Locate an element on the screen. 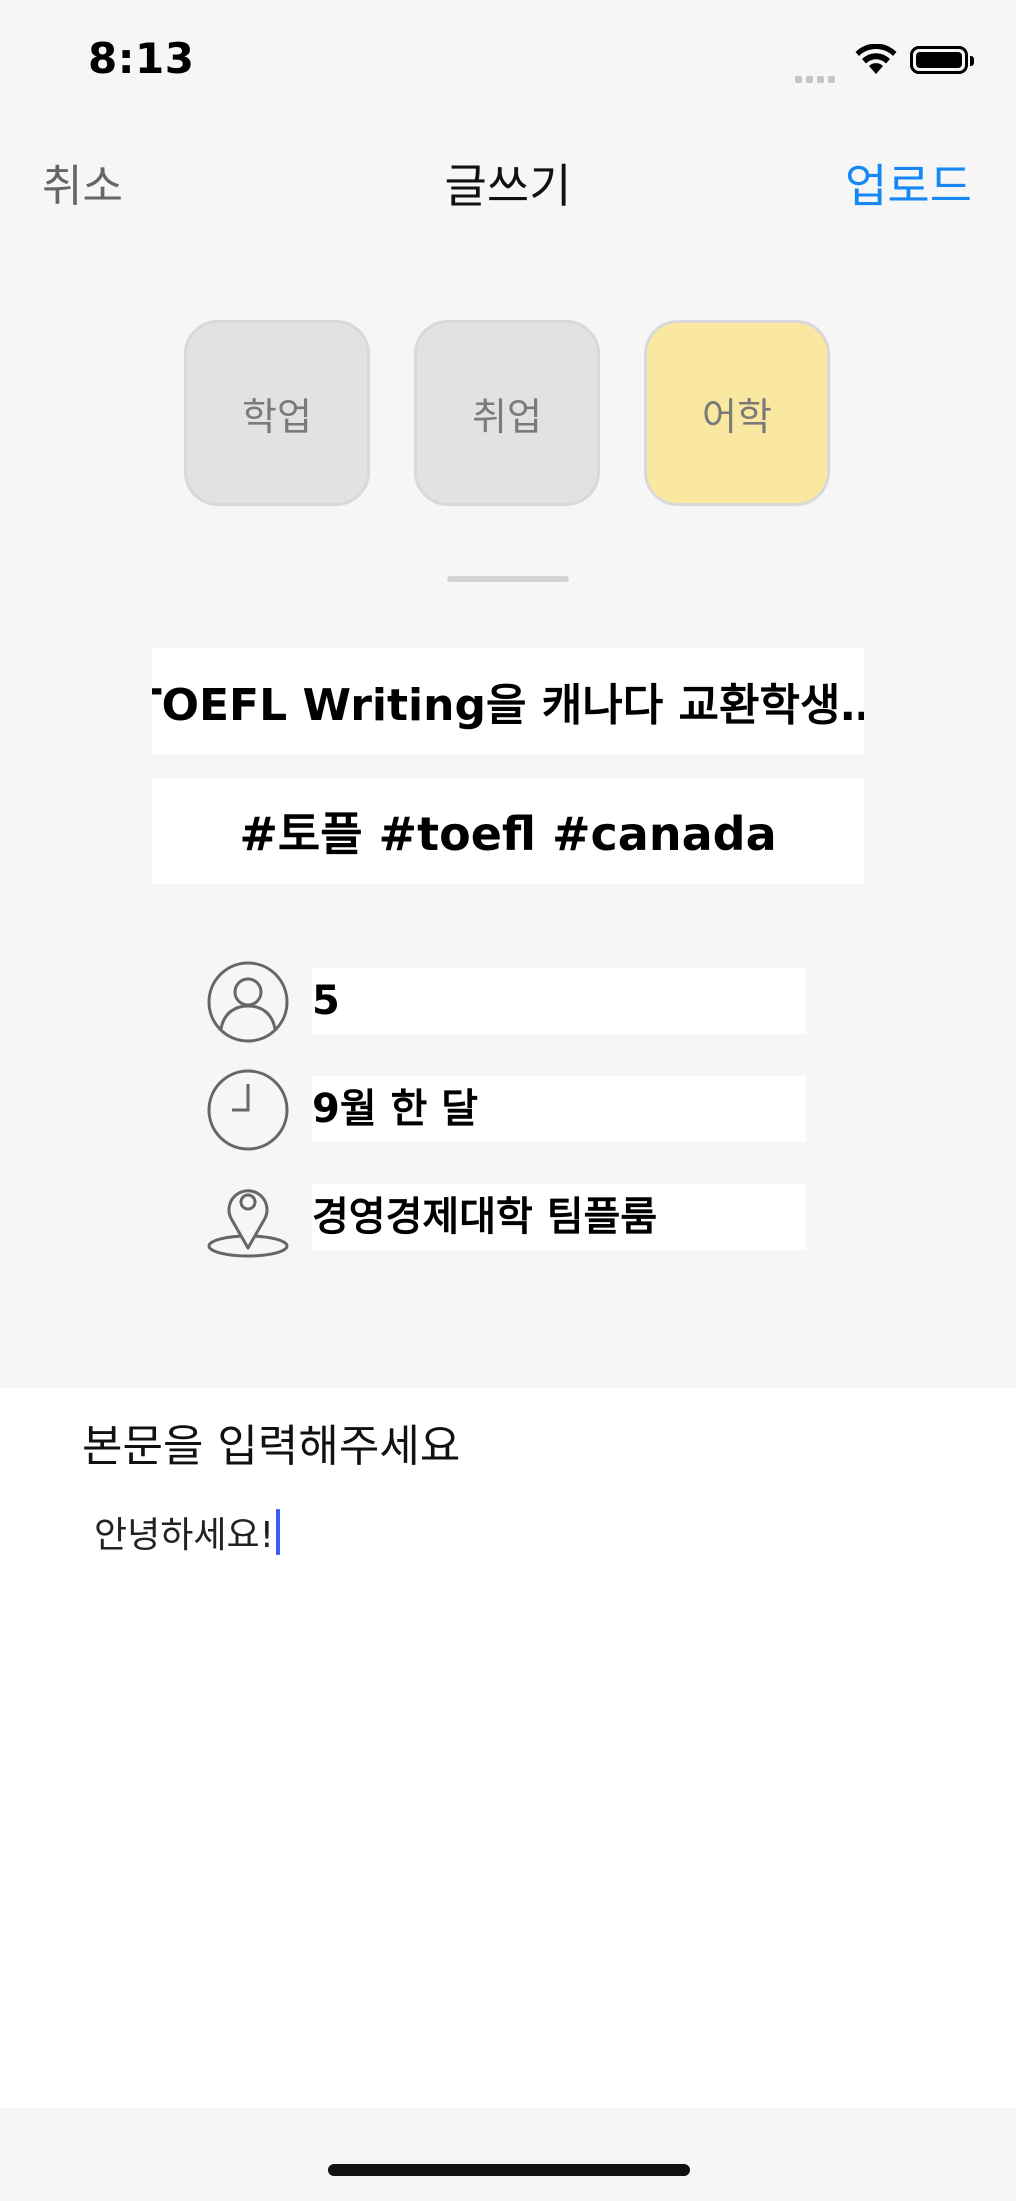  section-divider is located at coordinates (508, 579).